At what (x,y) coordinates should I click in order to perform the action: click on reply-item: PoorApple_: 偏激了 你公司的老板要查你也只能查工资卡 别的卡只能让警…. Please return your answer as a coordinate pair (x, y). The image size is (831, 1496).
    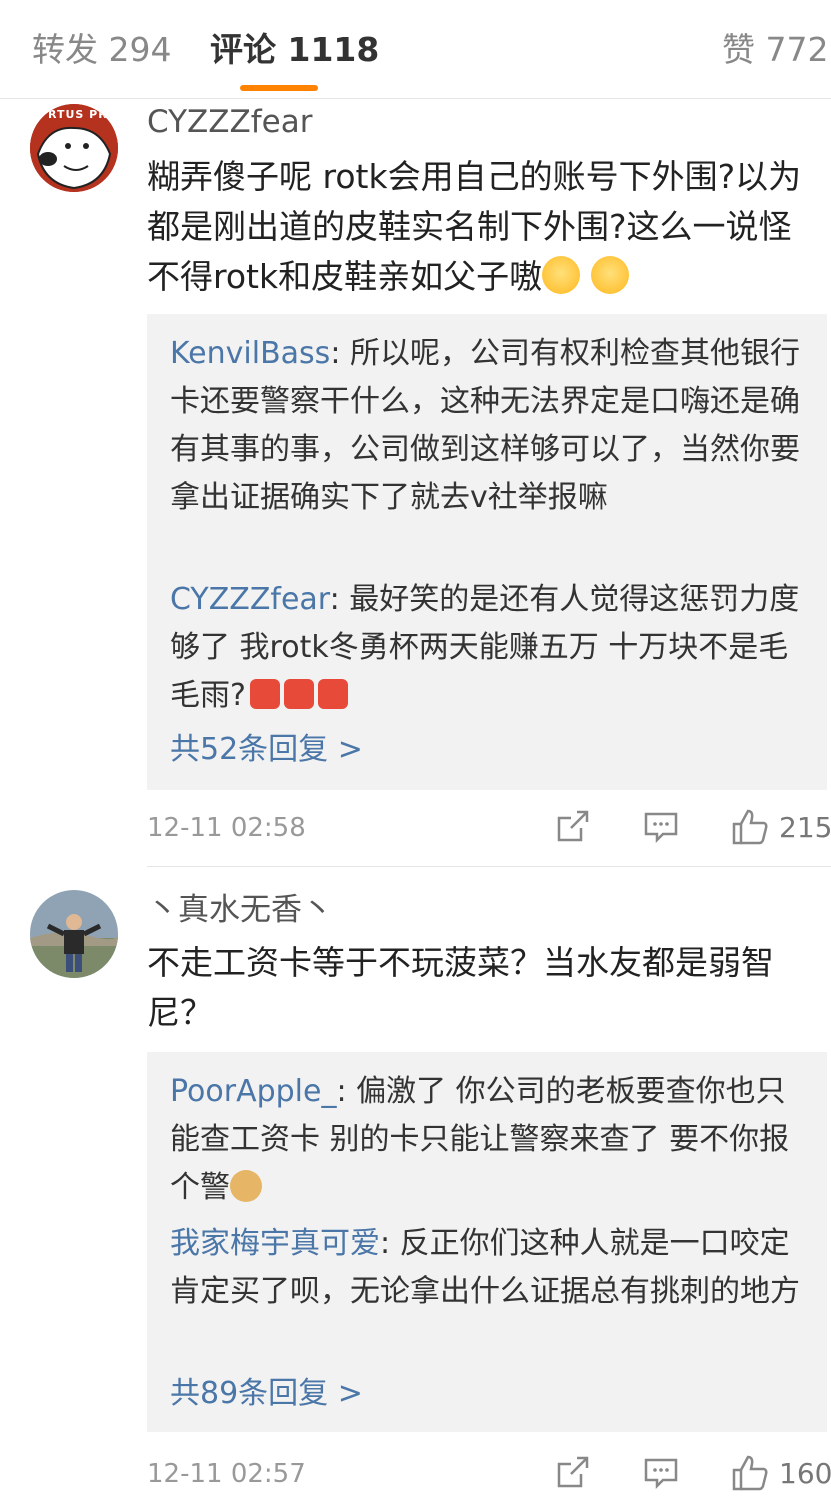
    Looking at the image, I should click on (485, 1140).